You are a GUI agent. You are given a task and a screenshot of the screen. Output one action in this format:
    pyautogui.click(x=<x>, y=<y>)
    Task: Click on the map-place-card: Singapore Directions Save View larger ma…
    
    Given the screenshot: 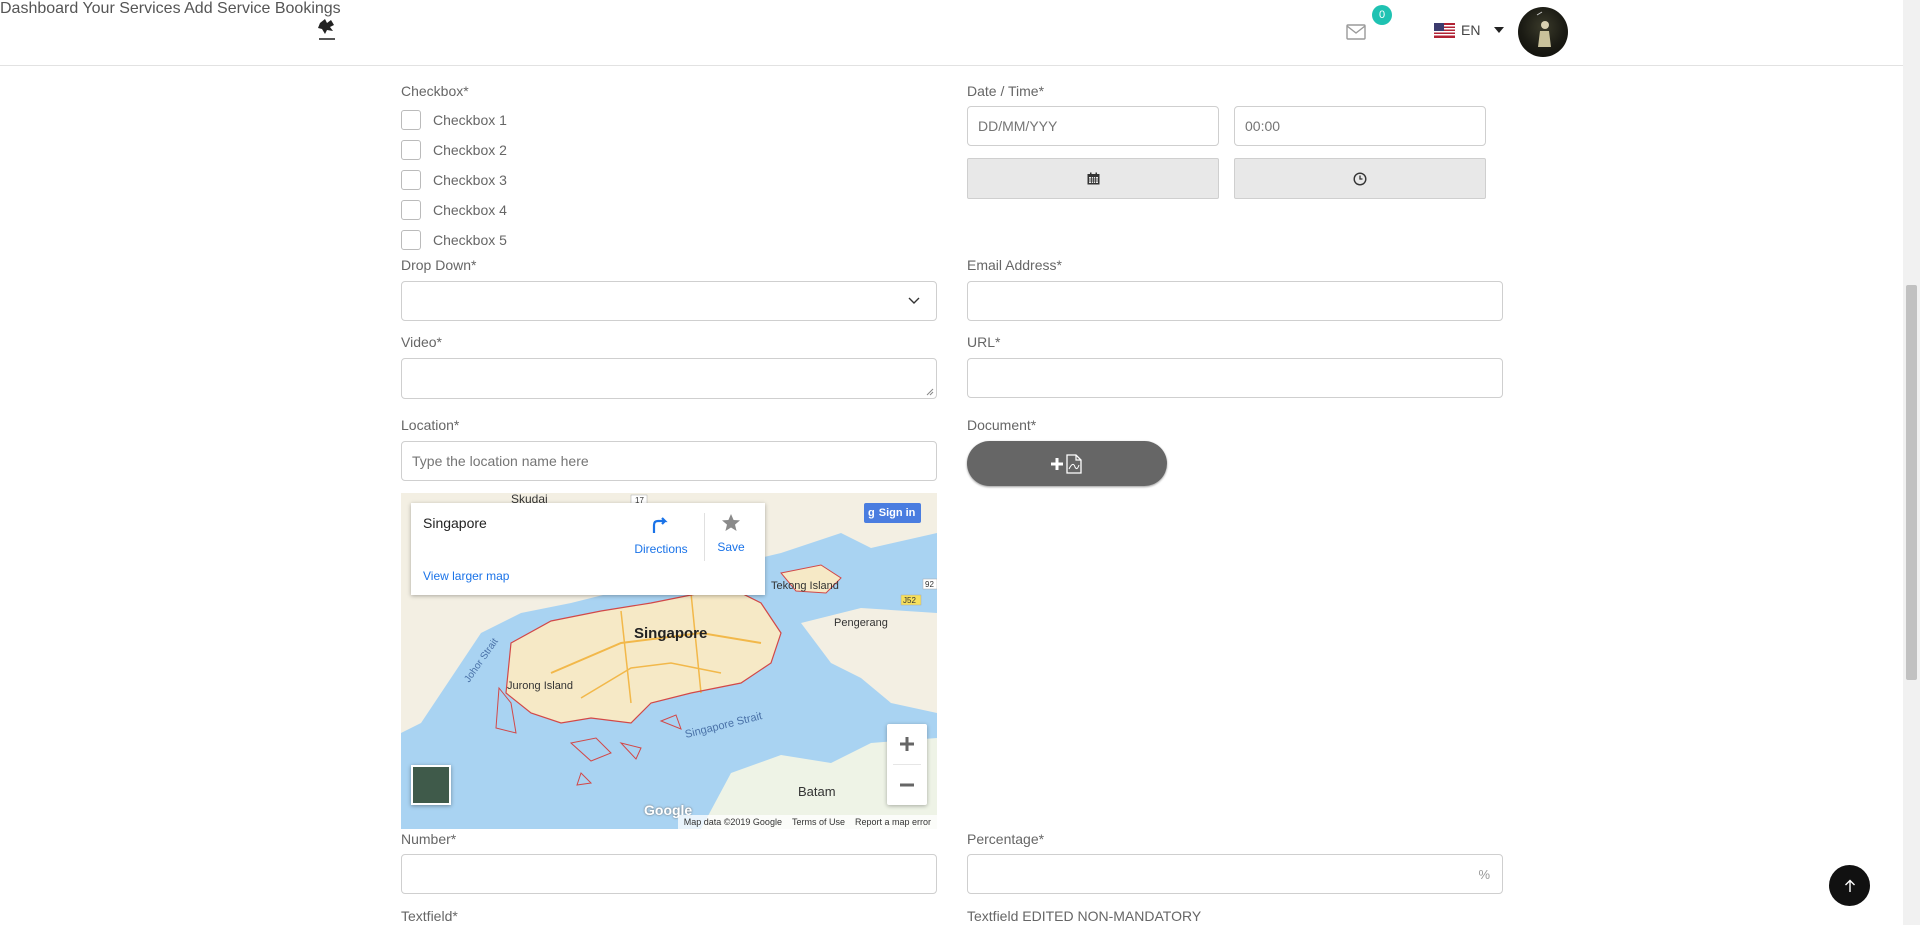 What is the action you would take?
    pyautogui.click(x=588, y=549)
    